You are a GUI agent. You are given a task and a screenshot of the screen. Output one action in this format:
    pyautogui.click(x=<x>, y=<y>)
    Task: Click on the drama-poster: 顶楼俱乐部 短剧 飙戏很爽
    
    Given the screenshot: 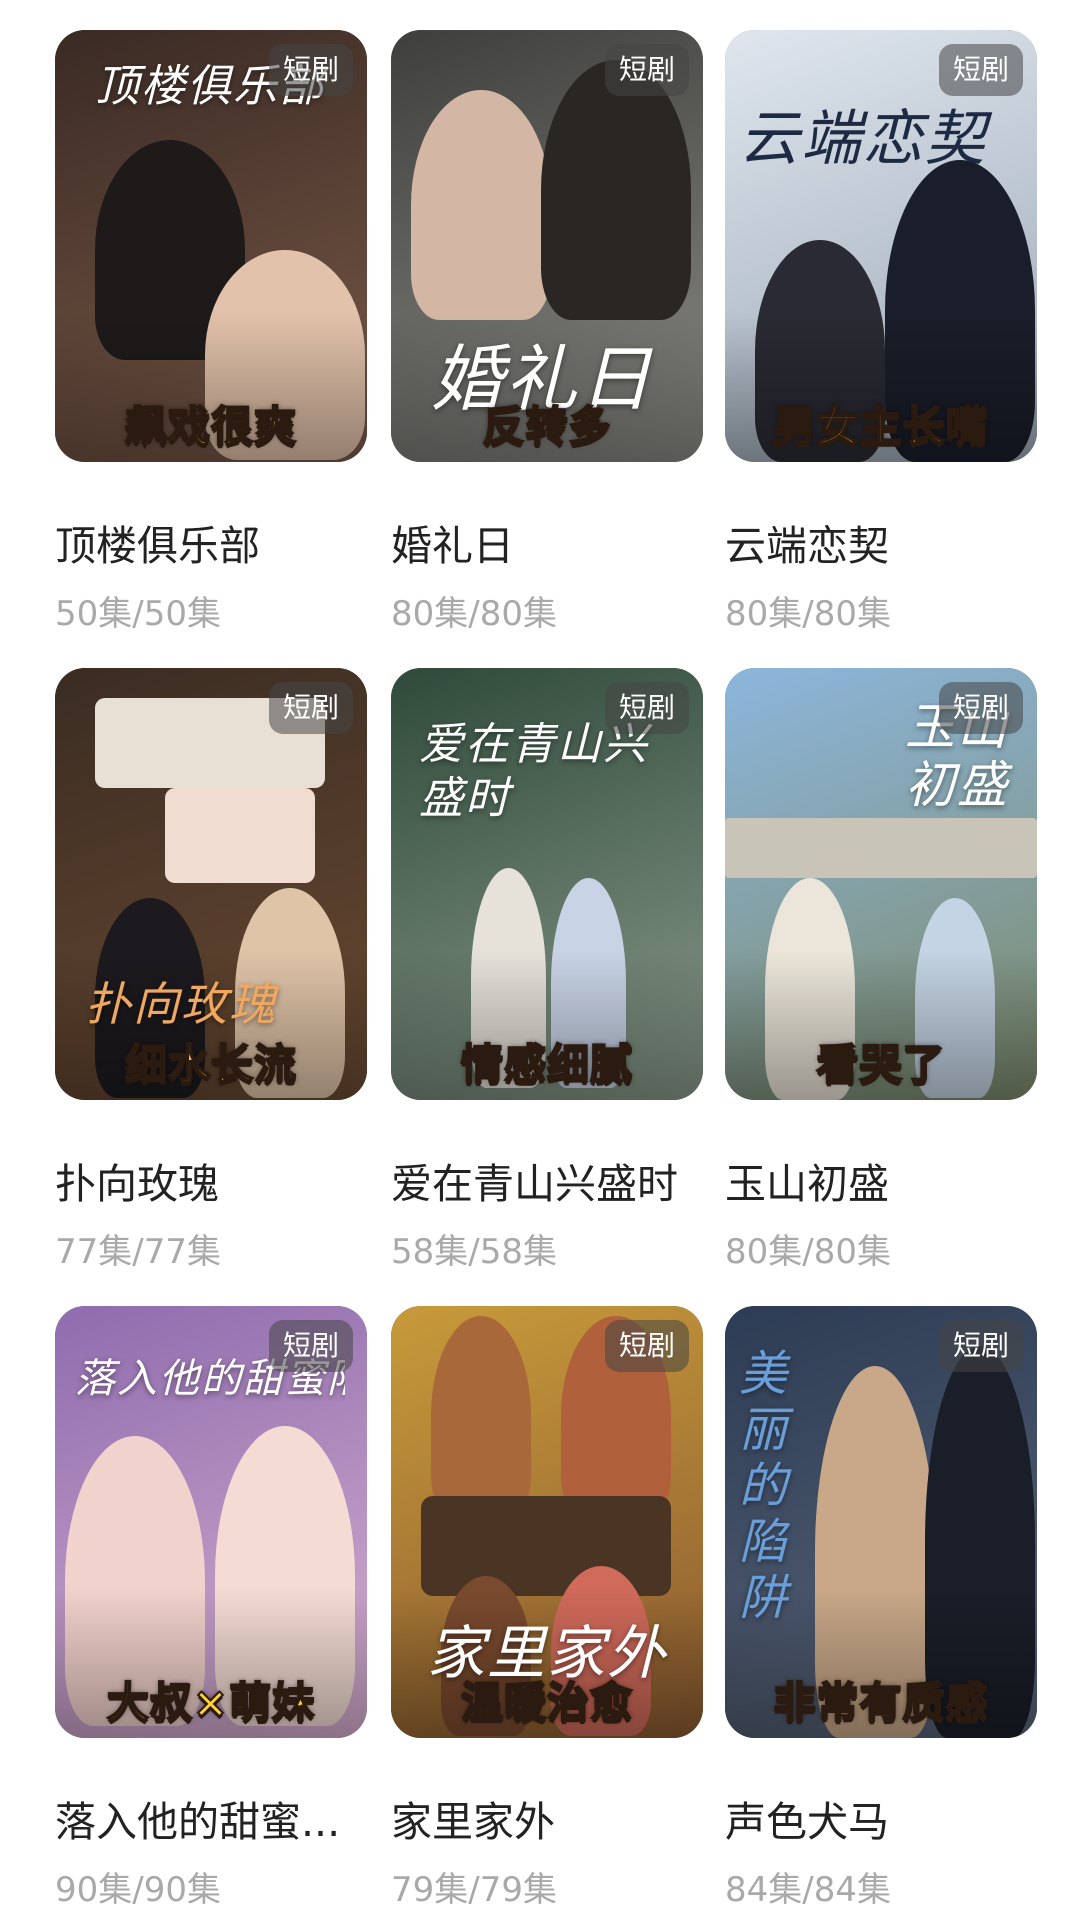 What is the action you would take?
    pyautogui.click(x=211, y=246)
    